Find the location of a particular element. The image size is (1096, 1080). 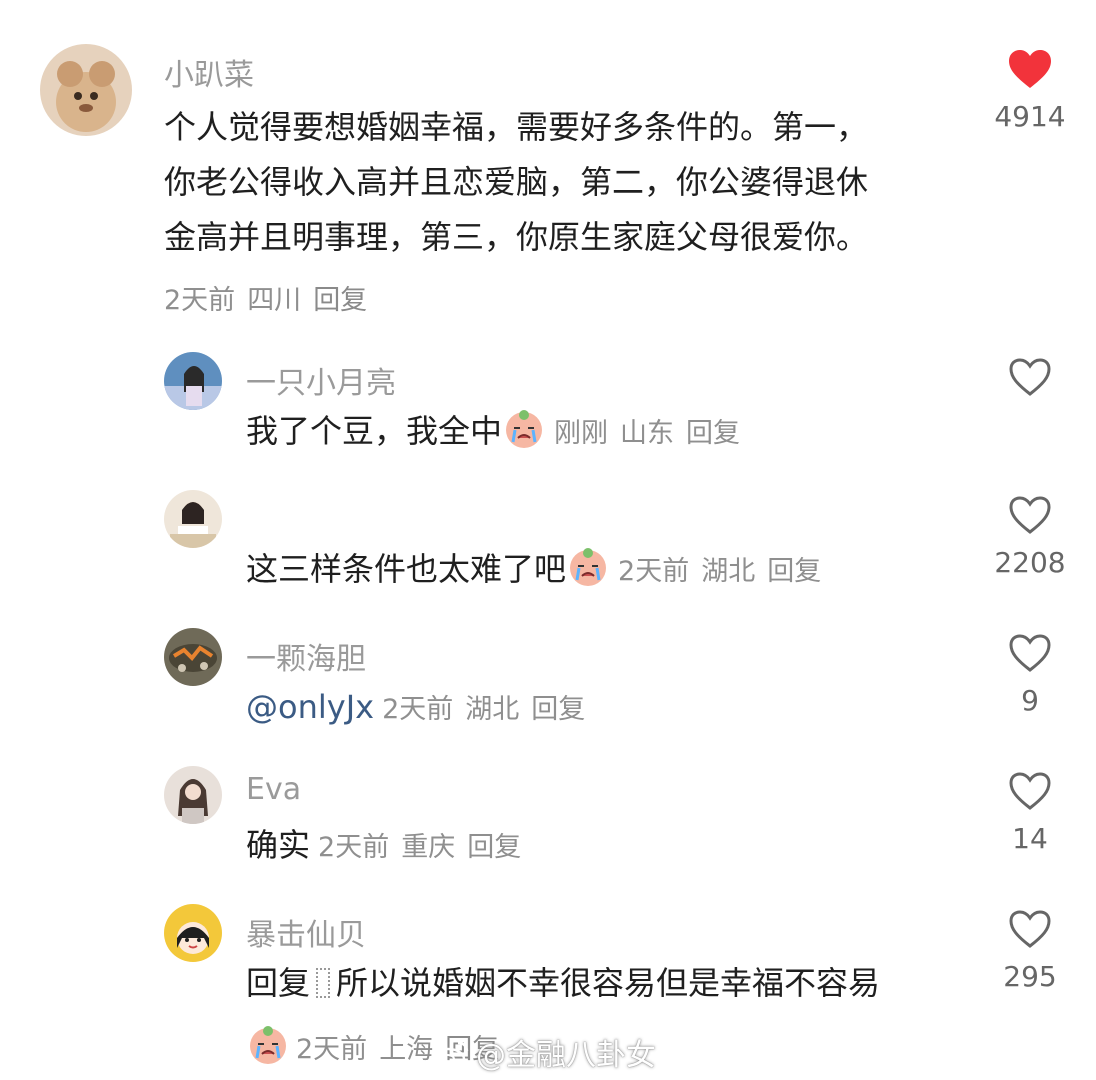

comment-text-content: 确实 is located at coordinates (278, 845).